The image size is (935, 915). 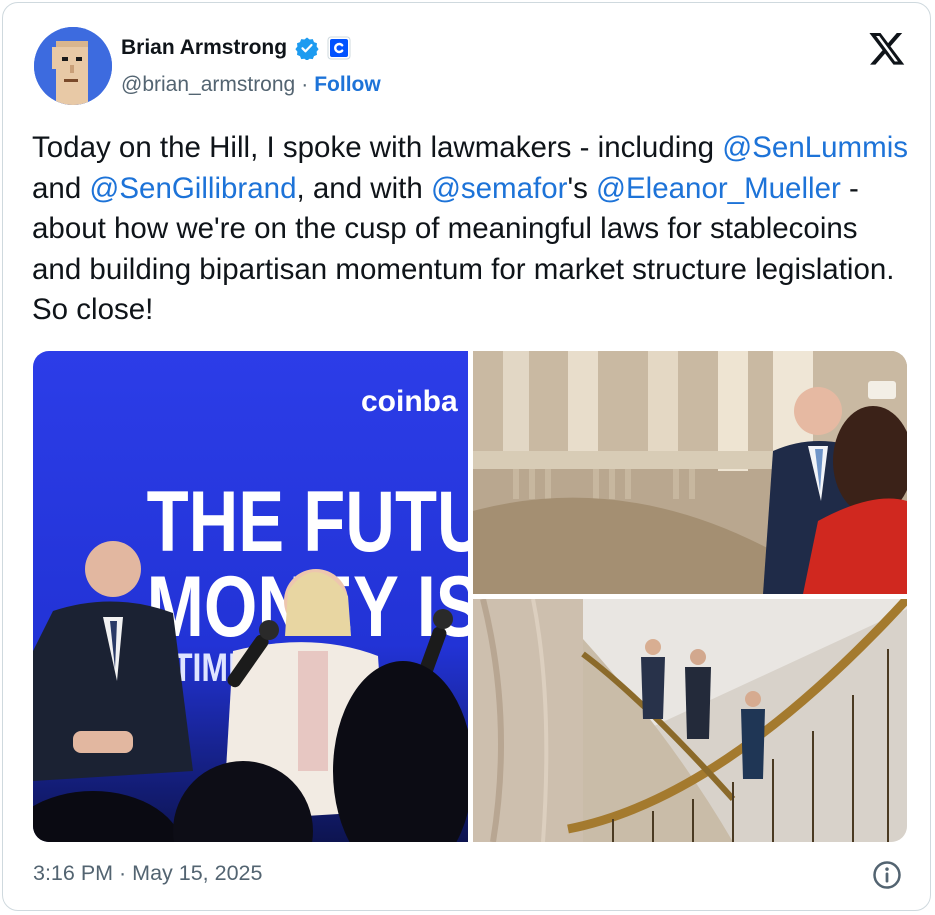 I want to click on x-logo-icon, so click(x=887, y=48).